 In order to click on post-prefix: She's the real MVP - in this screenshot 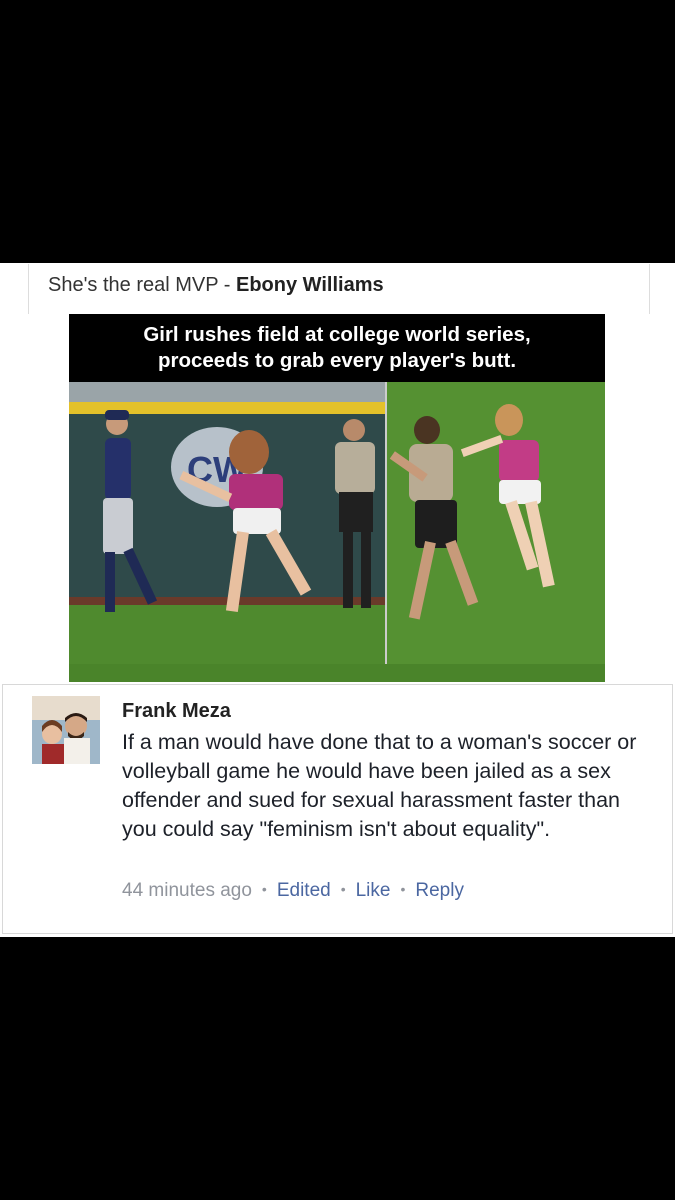, I will do `click(142, 285)`.